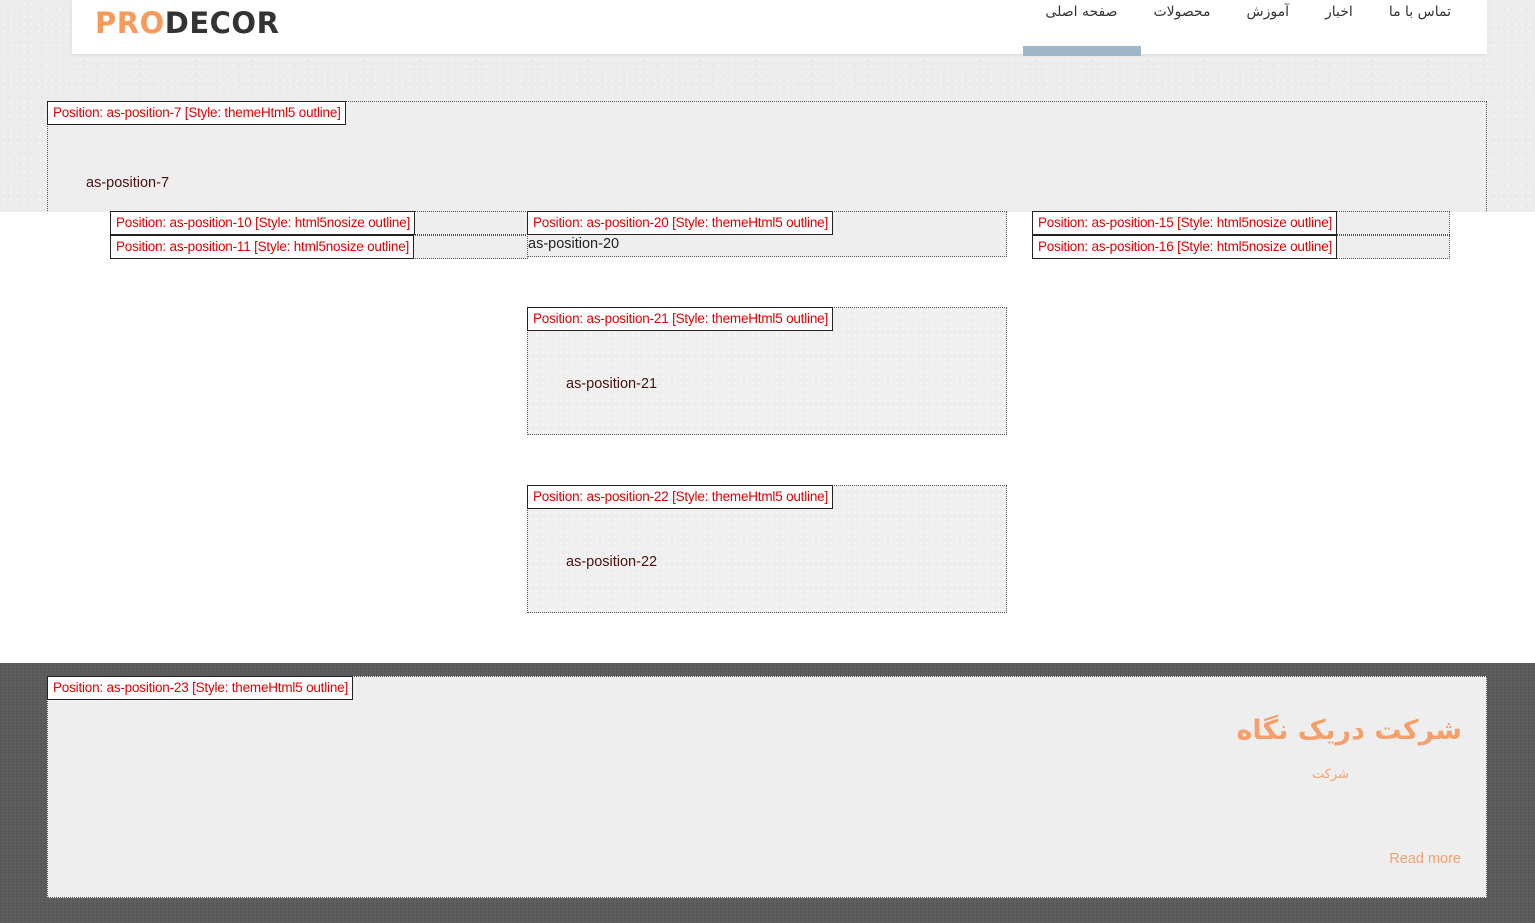 The width and height of the screenshot is (1535, 923). What do you see at coordinates (1082, 28) in the screenshot?
I see `nav-item-home: صفحه اصلی` at bounding box center [1082, 28].